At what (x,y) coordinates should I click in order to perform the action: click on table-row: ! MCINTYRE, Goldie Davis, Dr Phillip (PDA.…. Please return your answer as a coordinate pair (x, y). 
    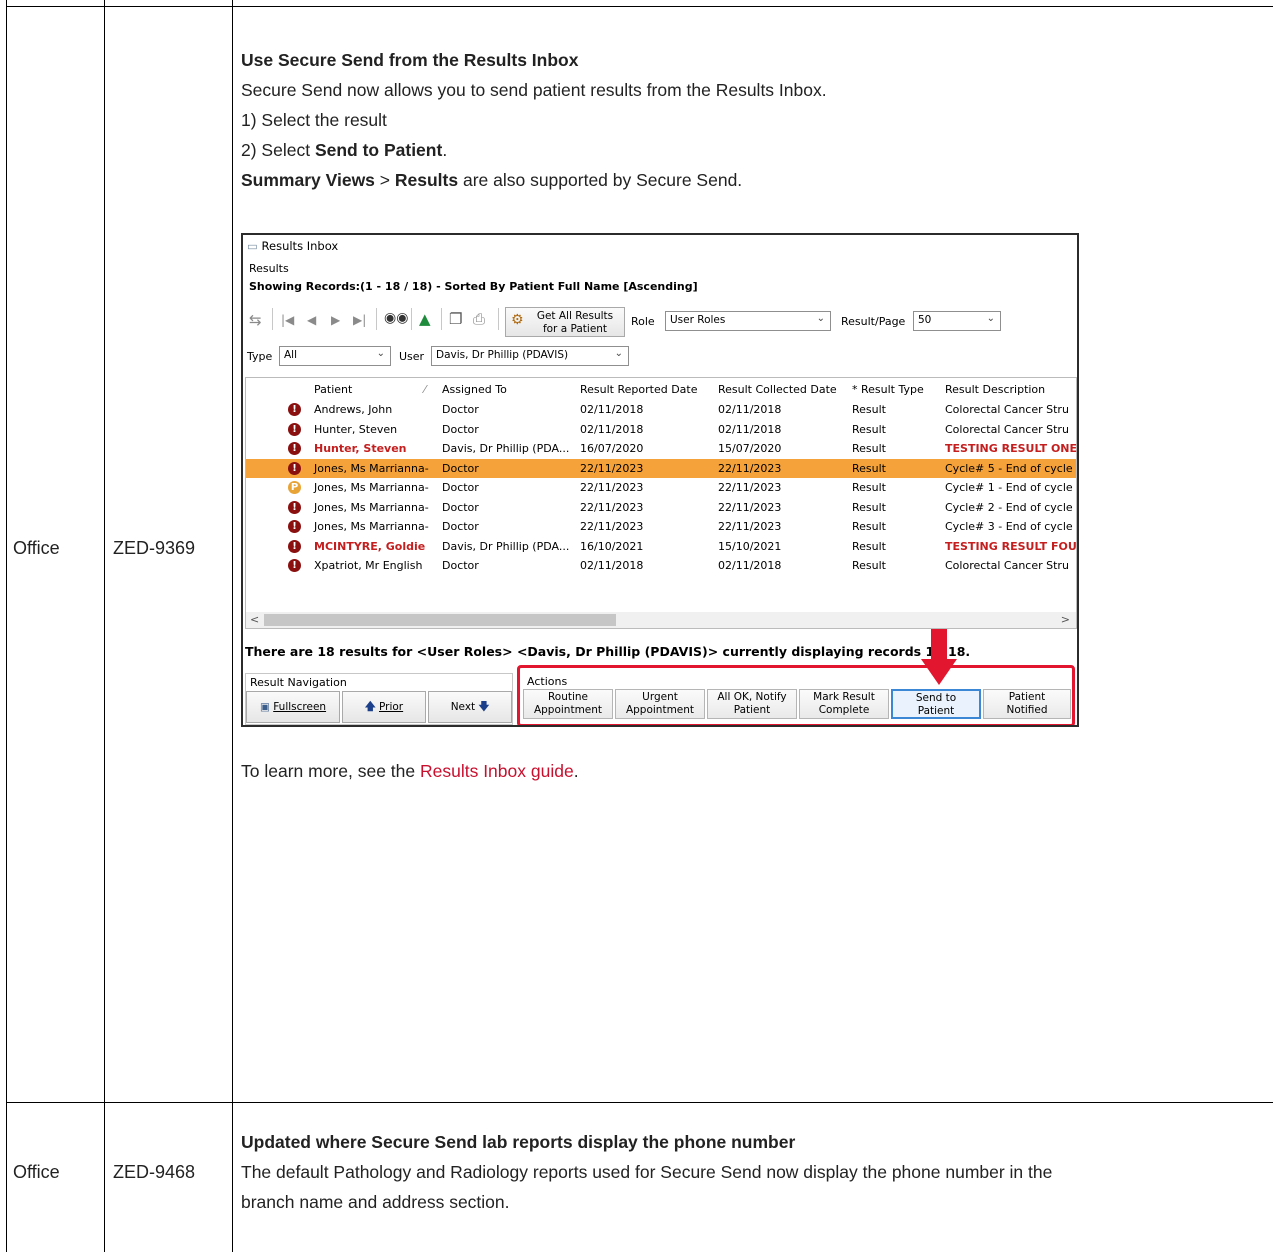
    Looking at the image, I should click on (662, 547).